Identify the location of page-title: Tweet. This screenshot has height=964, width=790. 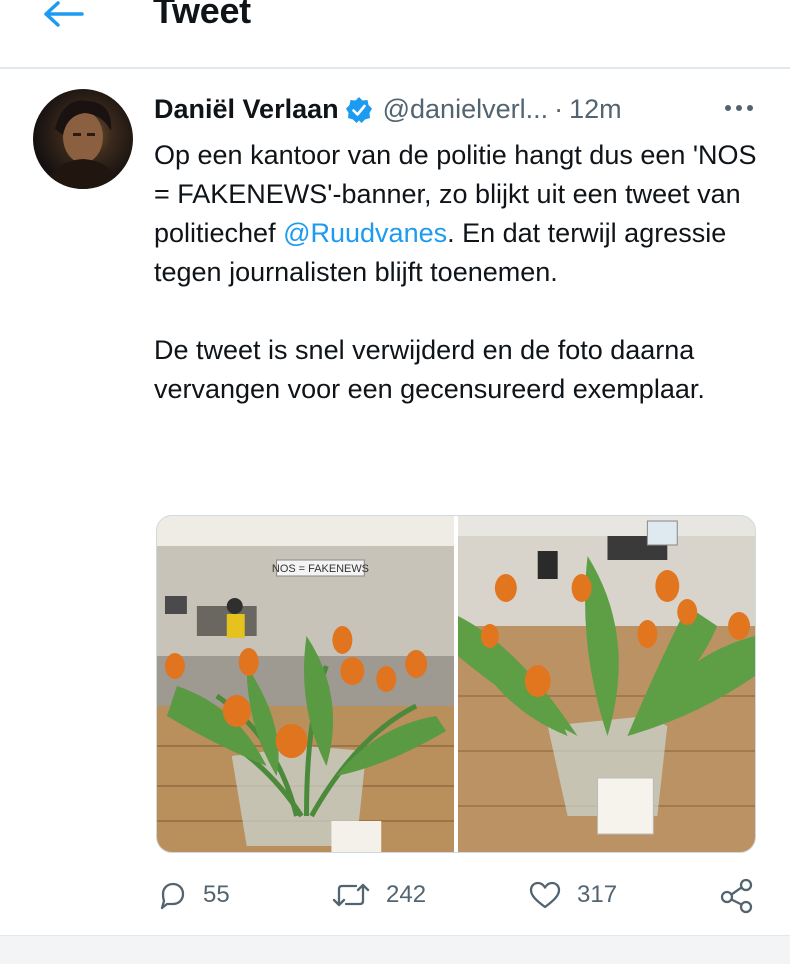
(202, 15).